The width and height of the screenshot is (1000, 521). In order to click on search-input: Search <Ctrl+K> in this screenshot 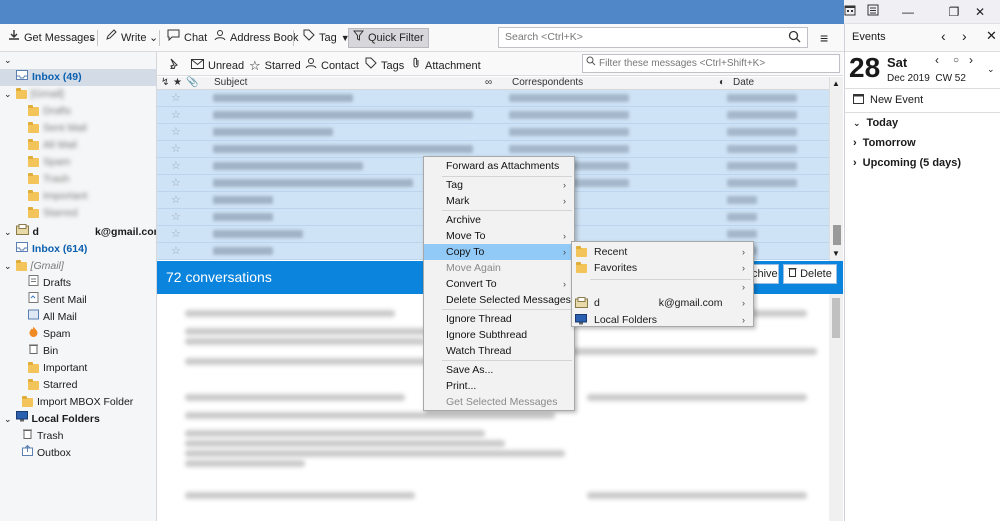, I will do `click(653, 37)`.